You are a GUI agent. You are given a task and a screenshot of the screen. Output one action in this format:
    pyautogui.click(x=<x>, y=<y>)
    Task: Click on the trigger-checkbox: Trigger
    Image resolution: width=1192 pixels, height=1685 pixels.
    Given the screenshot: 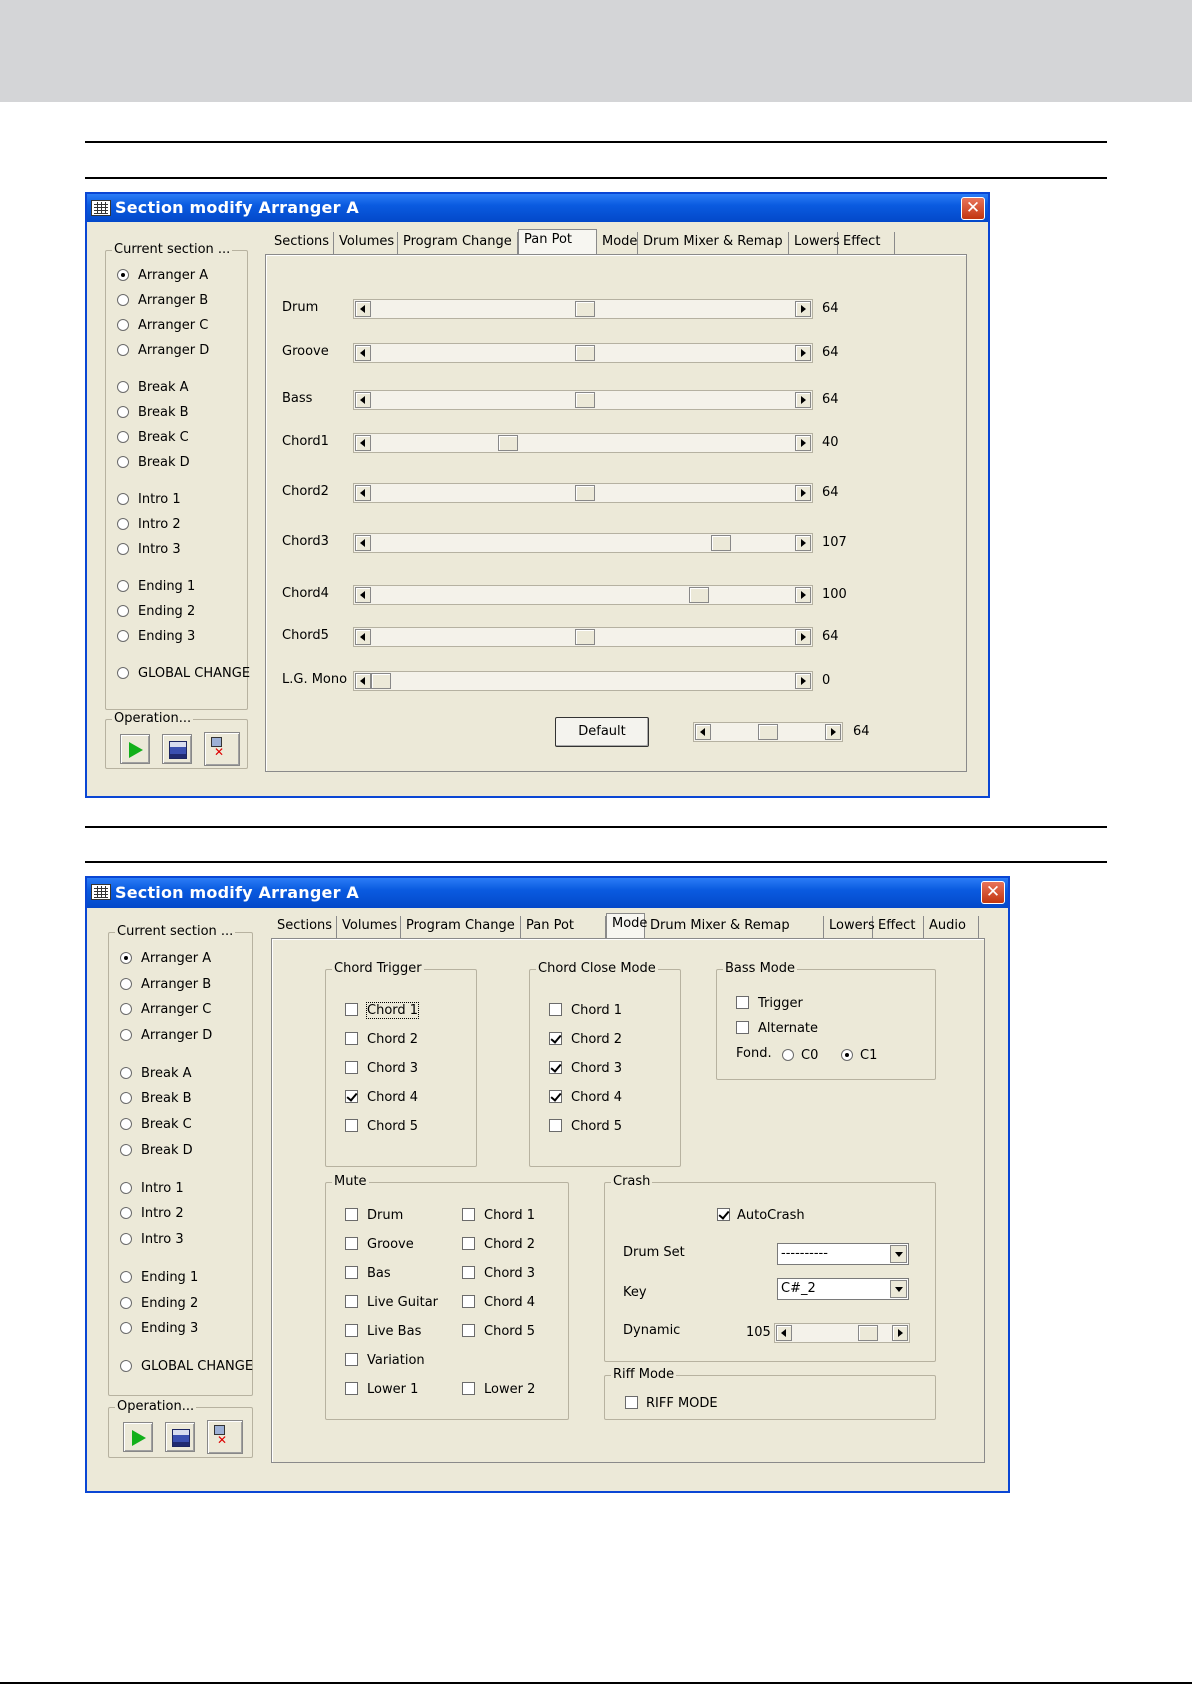 What is the action you would take?
    pyautogui.click(x=769, y=1003)
    